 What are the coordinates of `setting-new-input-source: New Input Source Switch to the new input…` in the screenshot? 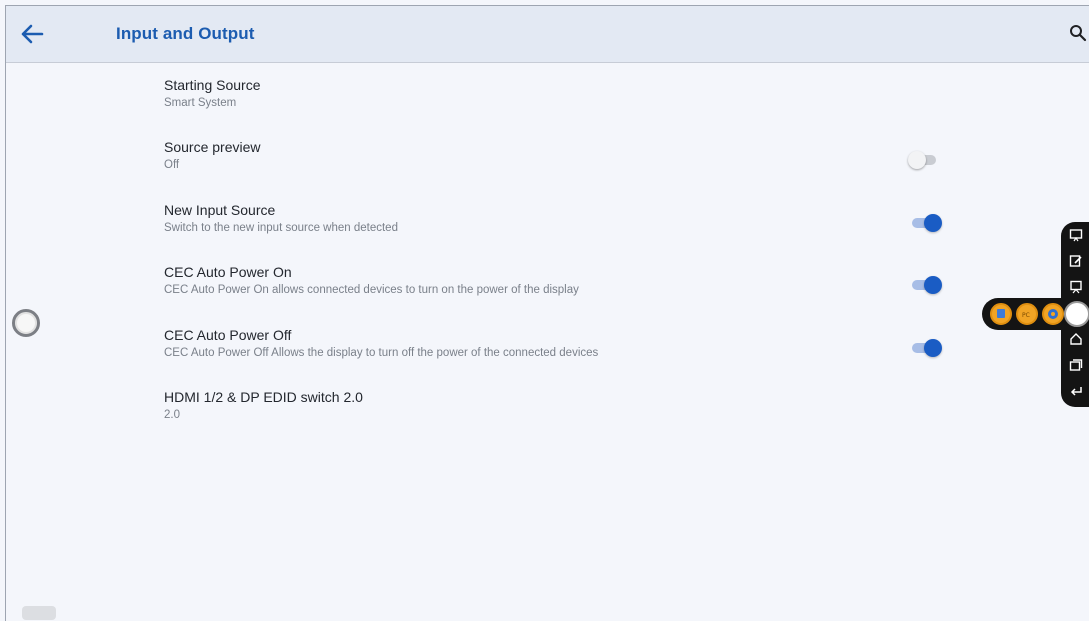 It's located at (547, 231).